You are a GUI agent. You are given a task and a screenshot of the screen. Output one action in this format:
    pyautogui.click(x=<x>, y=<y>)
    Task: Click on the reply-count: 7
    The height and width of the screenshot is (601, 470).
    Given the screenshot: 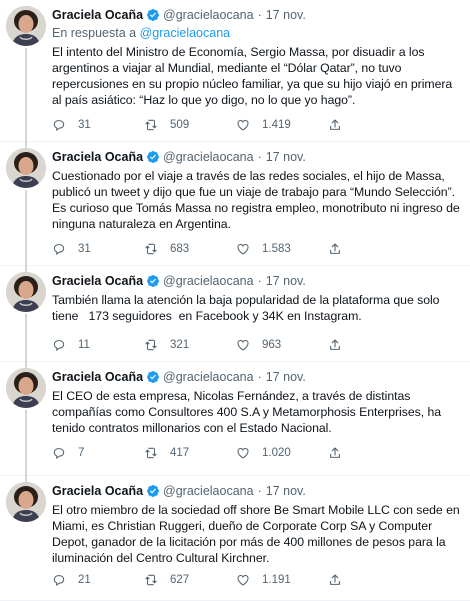 What is the action you would take?
    pyautogui.click(x=81, y=453)
    